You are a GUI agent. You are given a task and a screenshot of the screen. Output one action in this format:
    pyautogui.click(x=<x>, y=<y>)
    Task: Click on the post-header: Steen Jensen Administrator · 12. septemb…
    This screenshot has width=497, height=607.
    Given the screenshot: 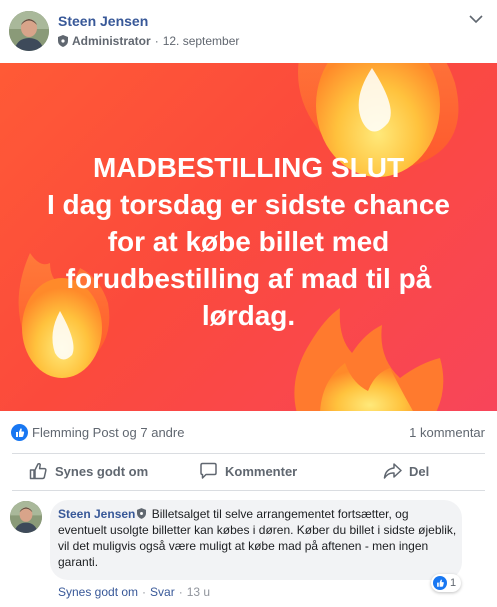 What is the action you would take?
    pyautogui.click(x=248, y=31)
    